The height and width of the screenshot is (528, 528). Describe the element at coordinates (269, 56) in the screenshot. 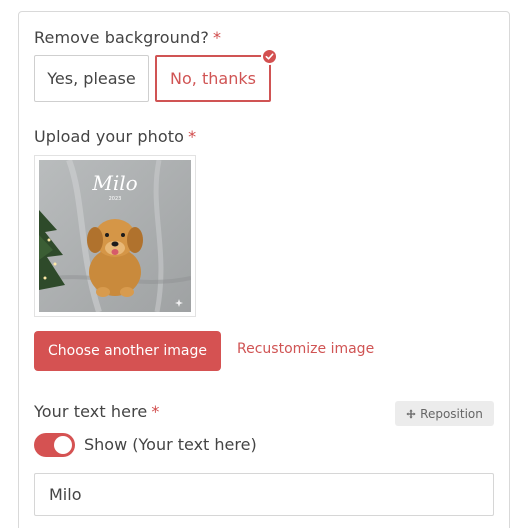

I see `check-circle-icon` at that location.